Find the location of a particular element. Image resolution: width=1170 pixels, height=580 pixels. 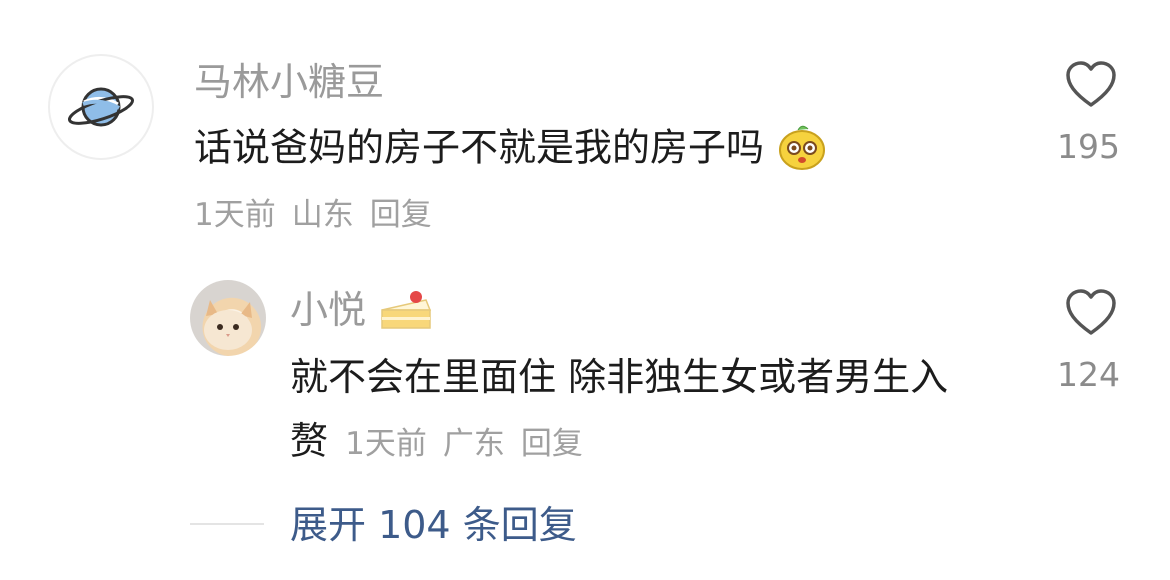

reply-location: 广东 is located at coordinates (473, 444).